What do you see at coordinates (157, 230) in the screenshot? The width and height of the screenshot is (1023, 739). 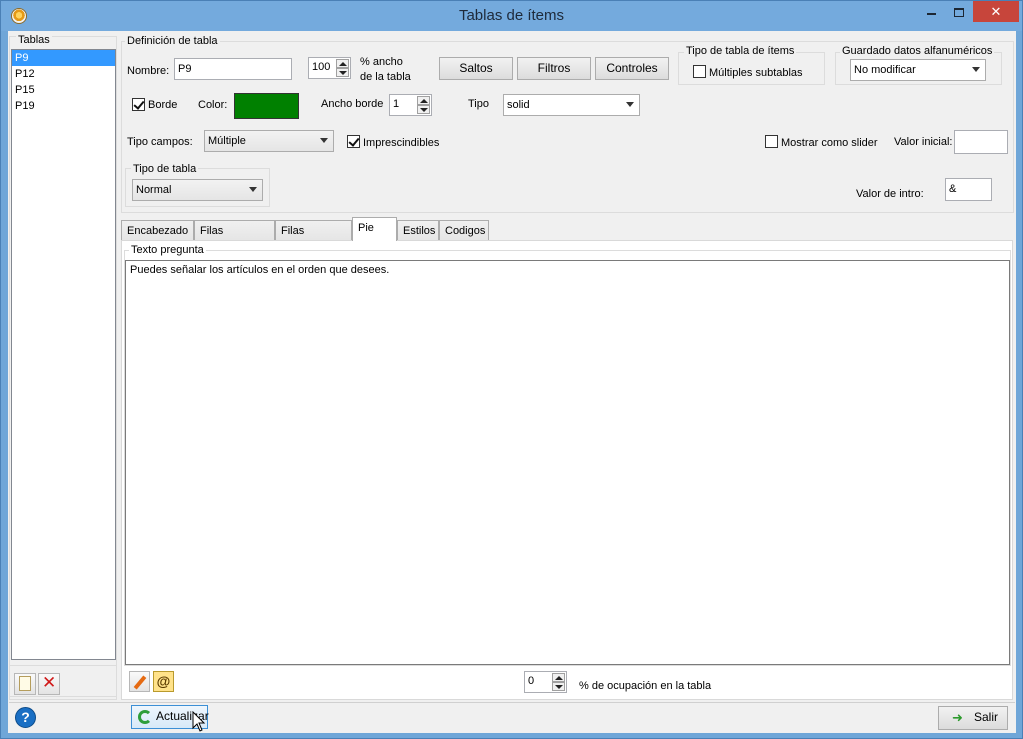 I see `tab-encabezado: Encabezado` at bounding box center [157, 230].